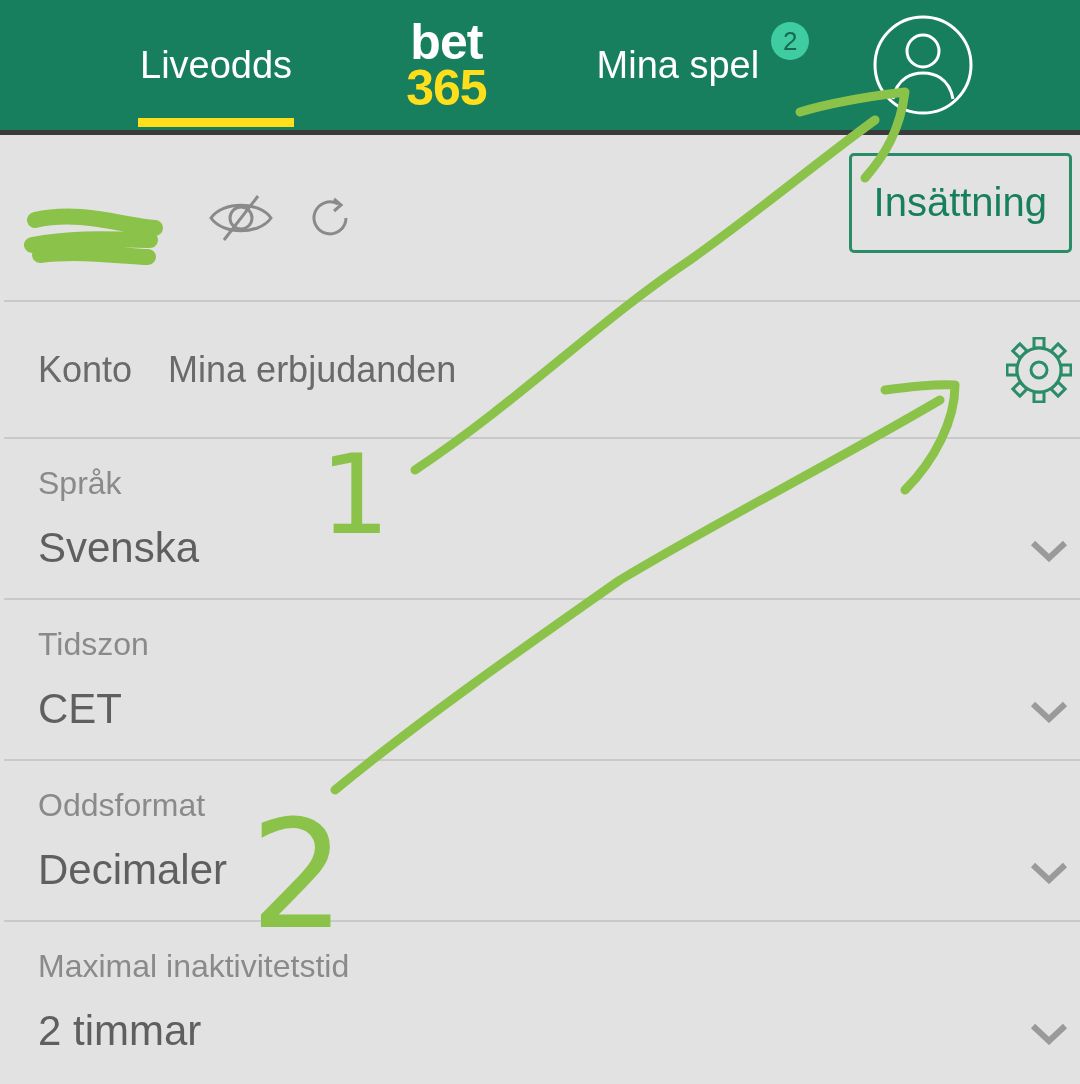  Describe the element at coordinates (194, 966) in the screenshot. I see `setting-label: Maximal inaktivitetstid` at that location.